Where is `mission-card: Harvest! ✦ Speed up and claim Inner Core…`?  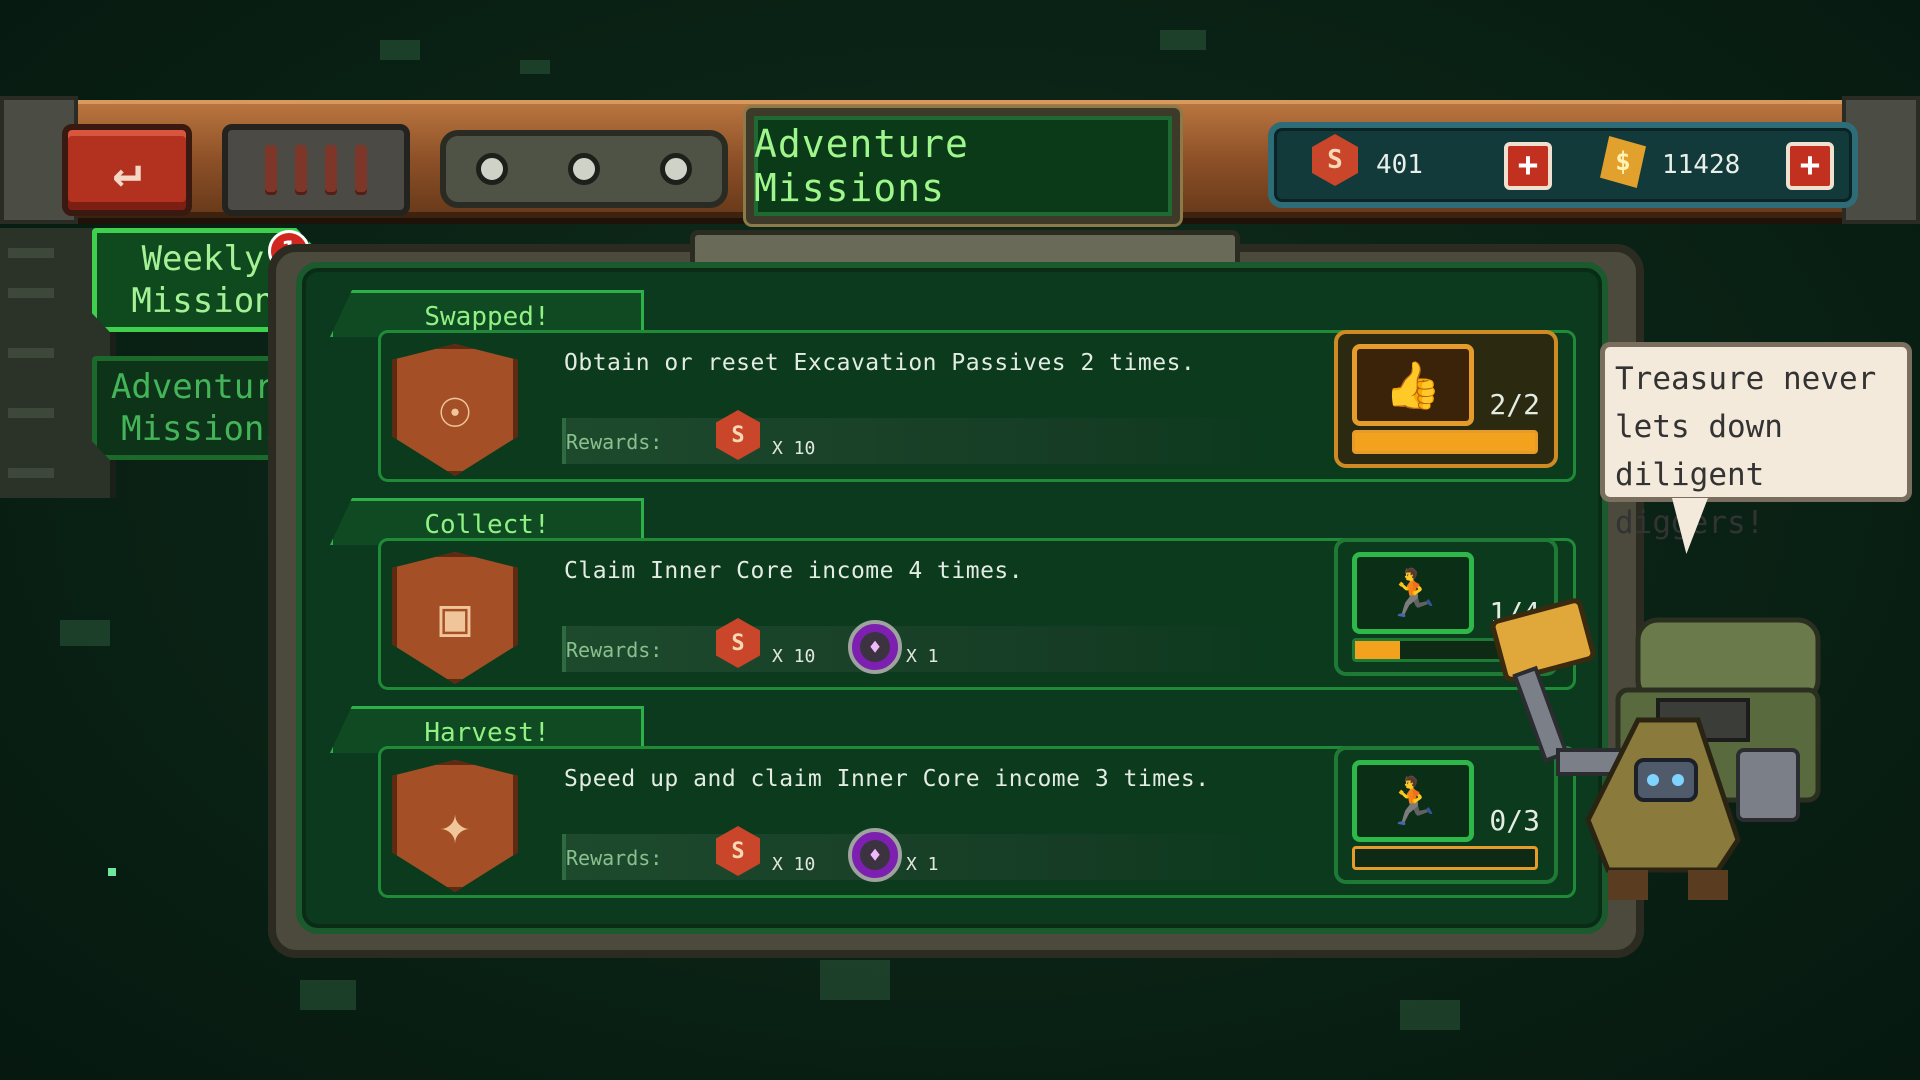 mission-card: Harvest! ✦ Speed up and claim Inner Core… is located at coordinates (953, 802).